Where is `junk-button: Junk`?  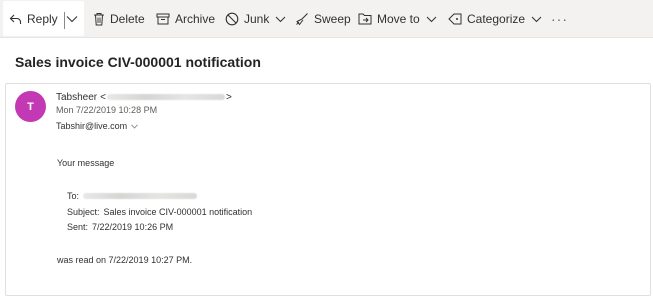
junk-button: Junk is located at coordinates (255, 19).